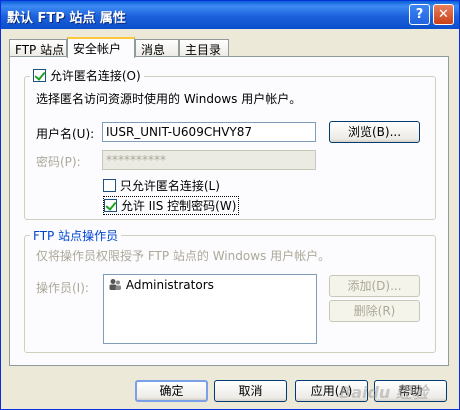 This screenshot has height=410, width=460. I want to click on password-input: **********, so click(209, 160).